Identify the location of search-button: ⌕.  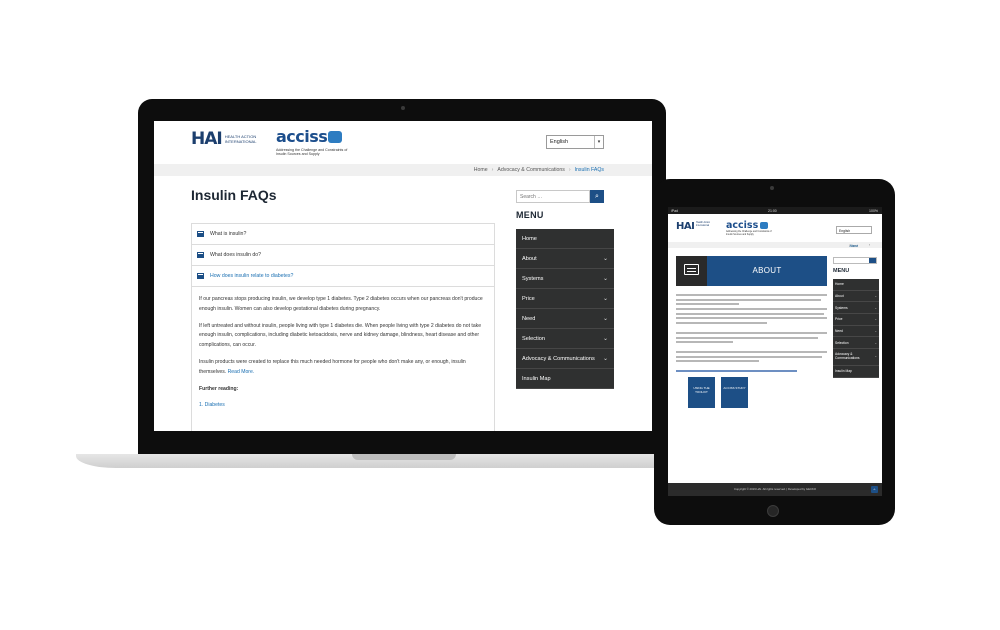
(597, 196).